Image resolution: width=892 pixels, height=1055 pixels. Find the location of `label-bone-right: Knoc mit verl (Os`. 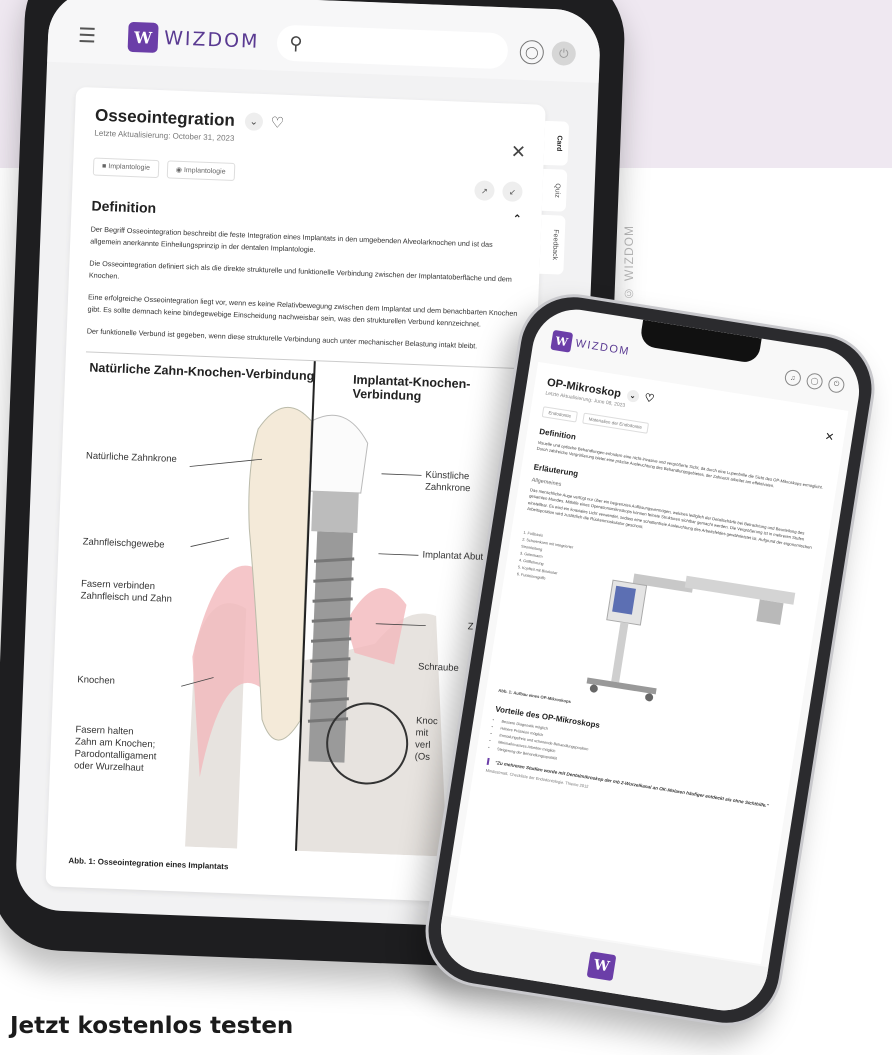

label-bone-right: Knoc mit verl (Os is located at coordinates (426, 739).